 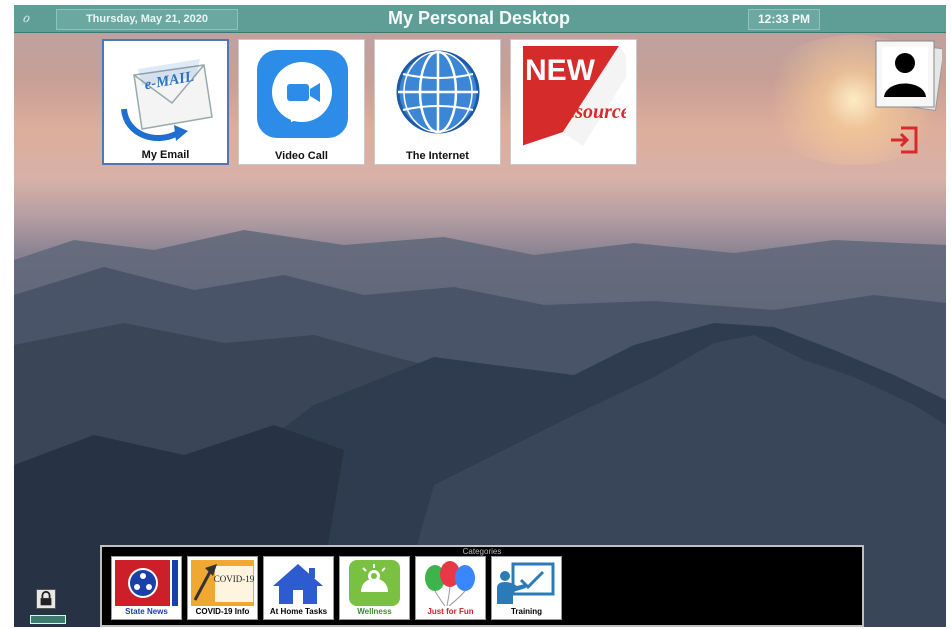 What do you see at coordinates (26, 17) in the screenshot?
I see `logo-icon: ℴ` at bounding box center [26, 17].